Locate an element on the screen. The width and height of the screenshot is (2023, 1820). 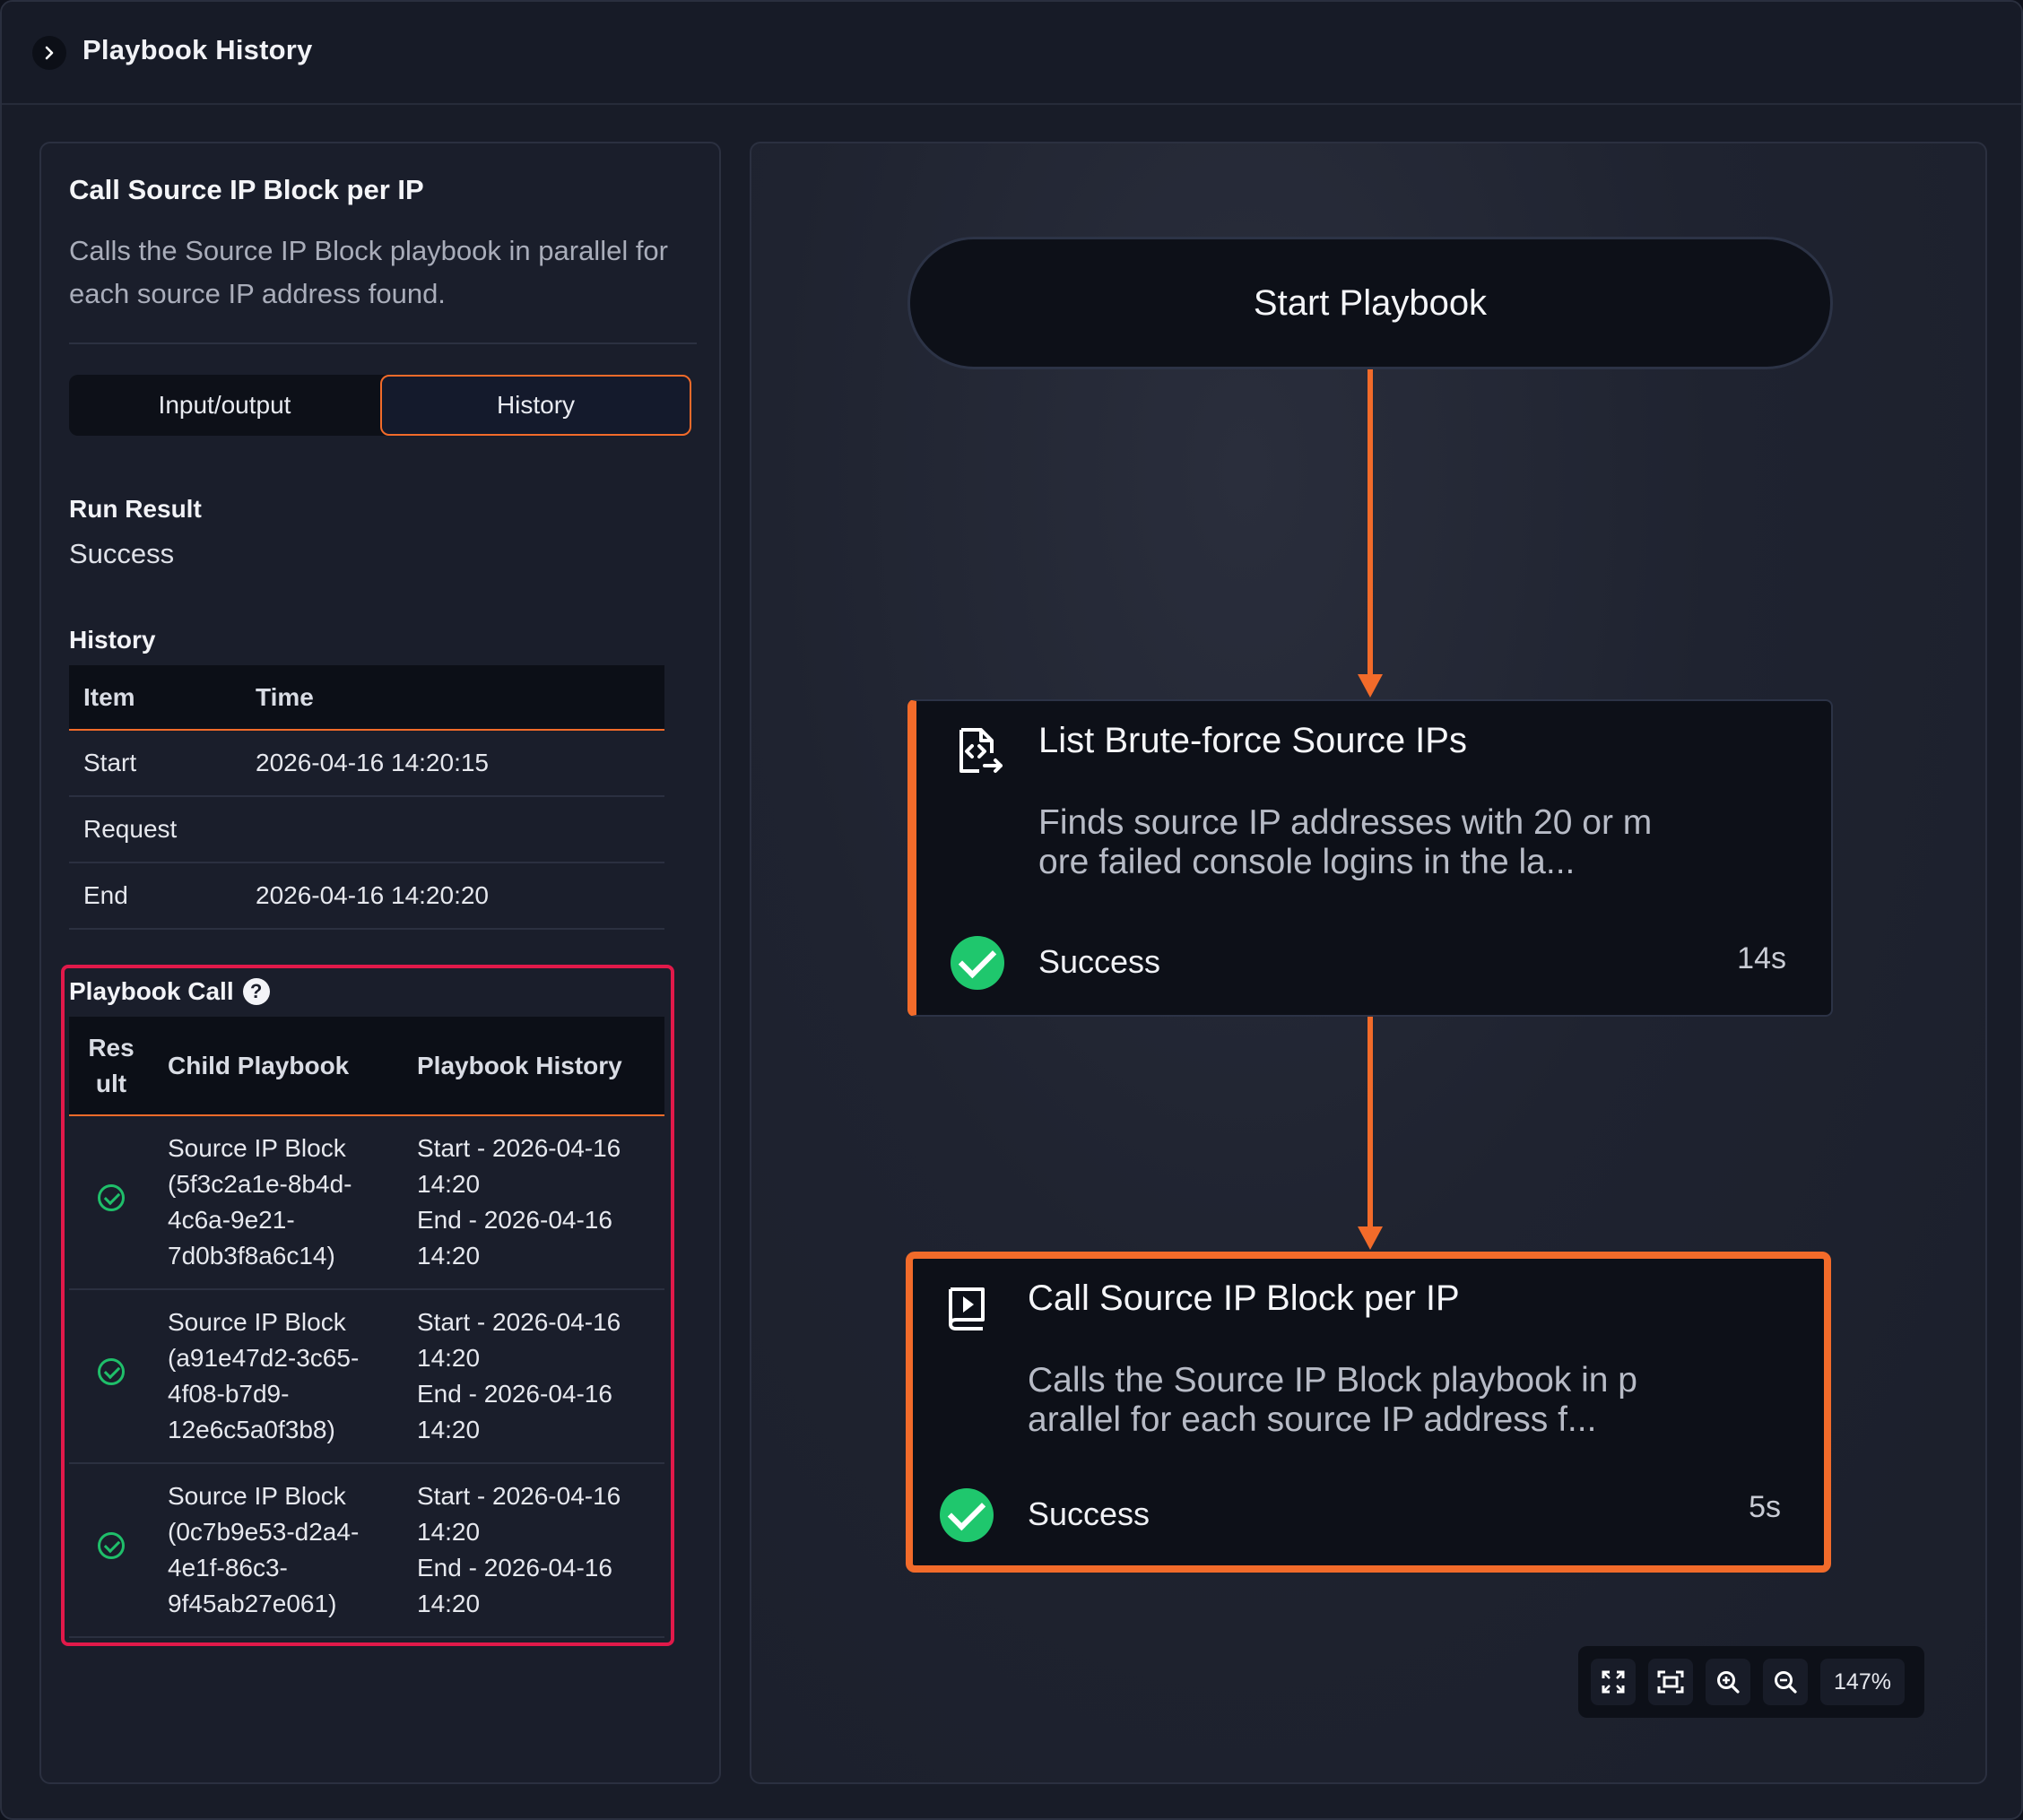
fit-view-button is located at coordinates (1670, 1682).